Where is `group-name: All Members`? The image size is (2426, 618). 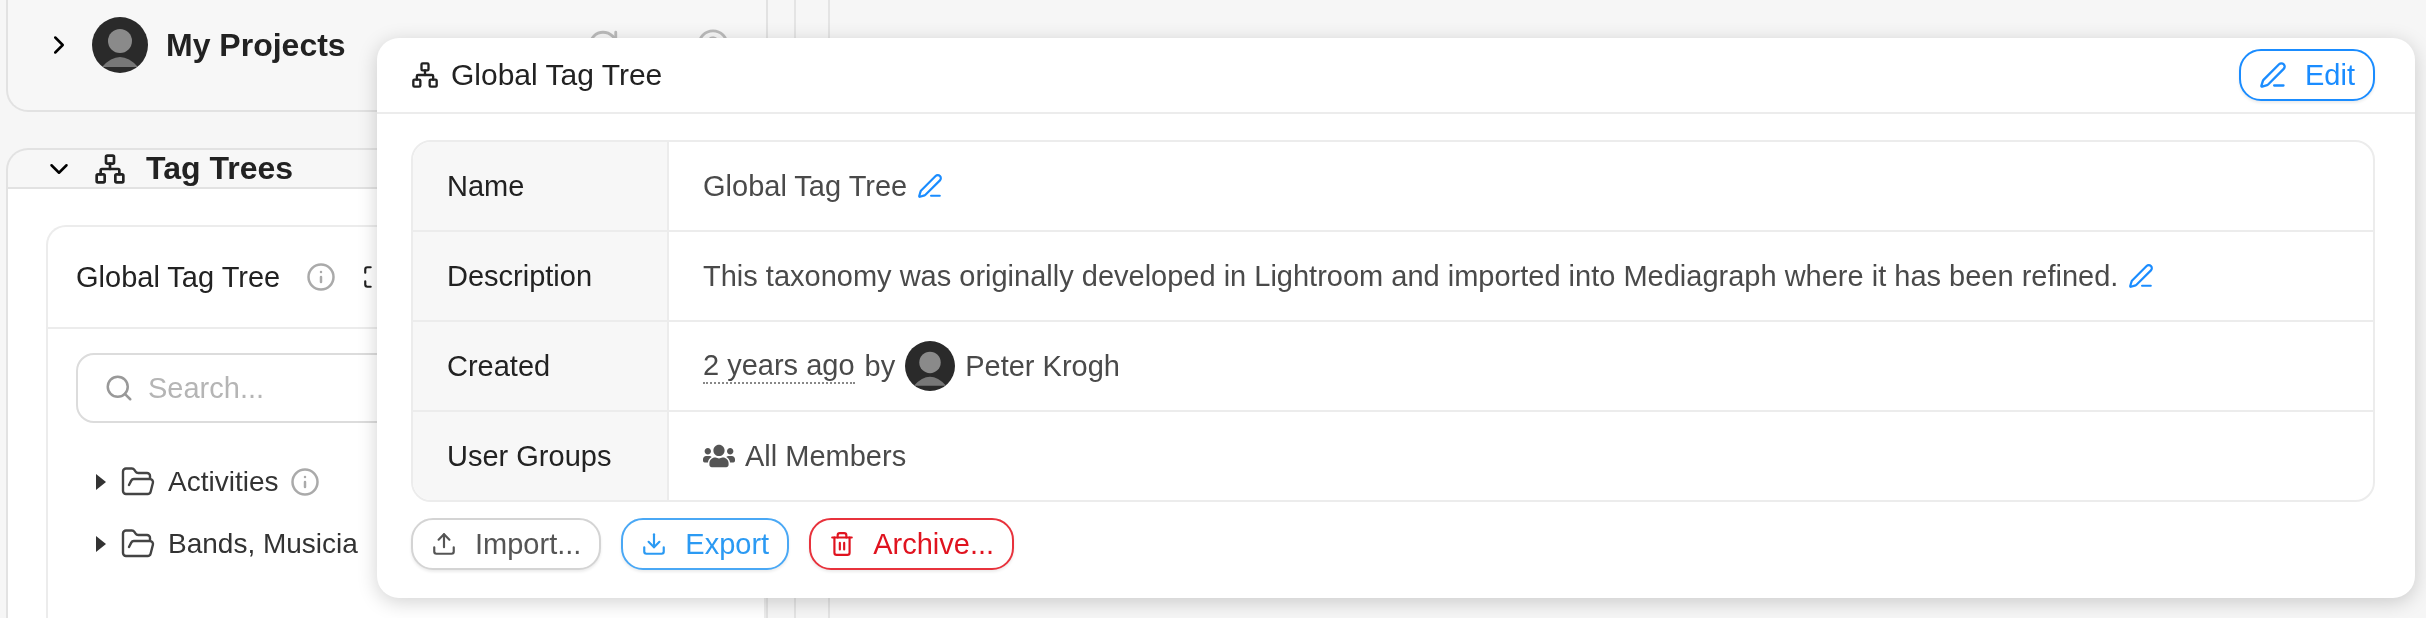 group-name: All Members is located at coordinates (826, 456).